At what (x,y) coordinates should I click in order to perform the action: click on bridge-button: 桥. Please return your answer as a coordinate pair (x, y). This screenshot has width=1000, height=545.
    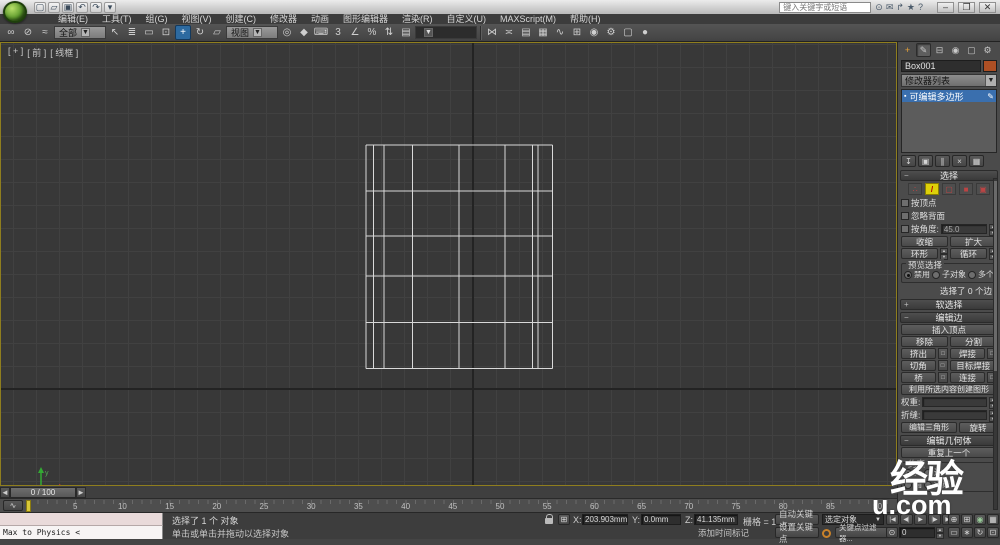
    Looking at the image, I should click on (918, 377).